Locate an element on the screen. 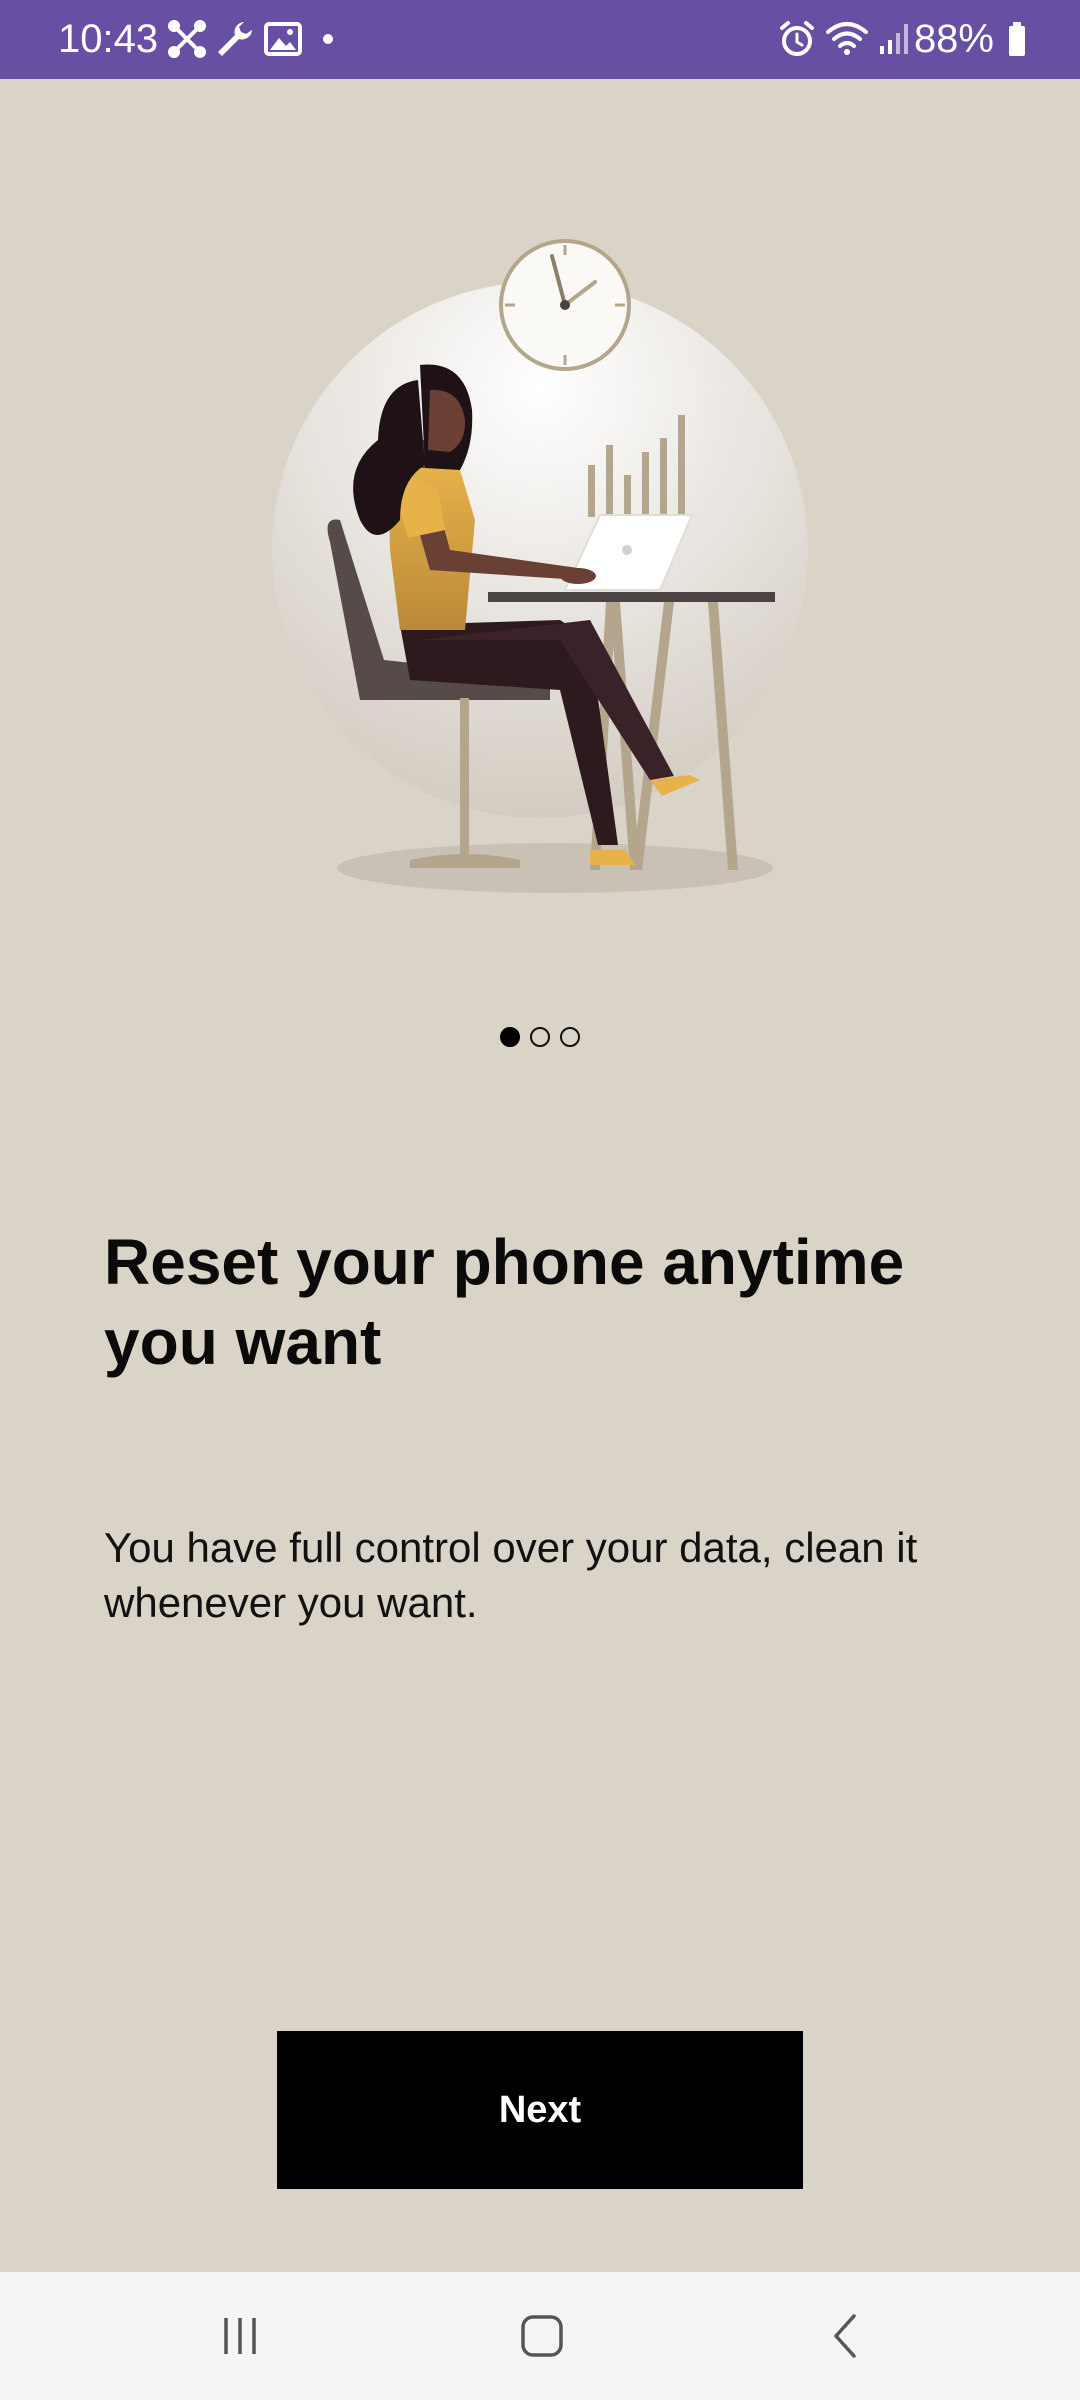 Image resolution: width=1080 pixels, height=2400 pixels. tools-icon is located at coordinates (187, 39).